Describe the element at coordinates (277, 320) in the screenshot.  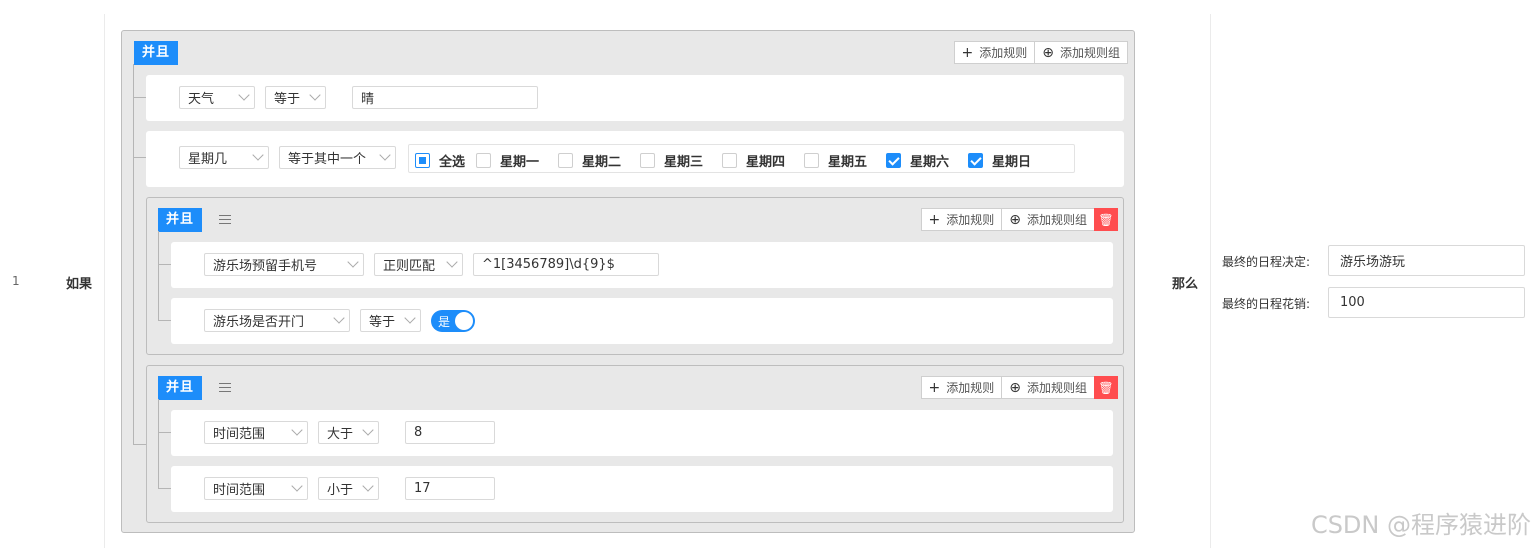
I see `field-select: 游乐场是否开门` at that location.